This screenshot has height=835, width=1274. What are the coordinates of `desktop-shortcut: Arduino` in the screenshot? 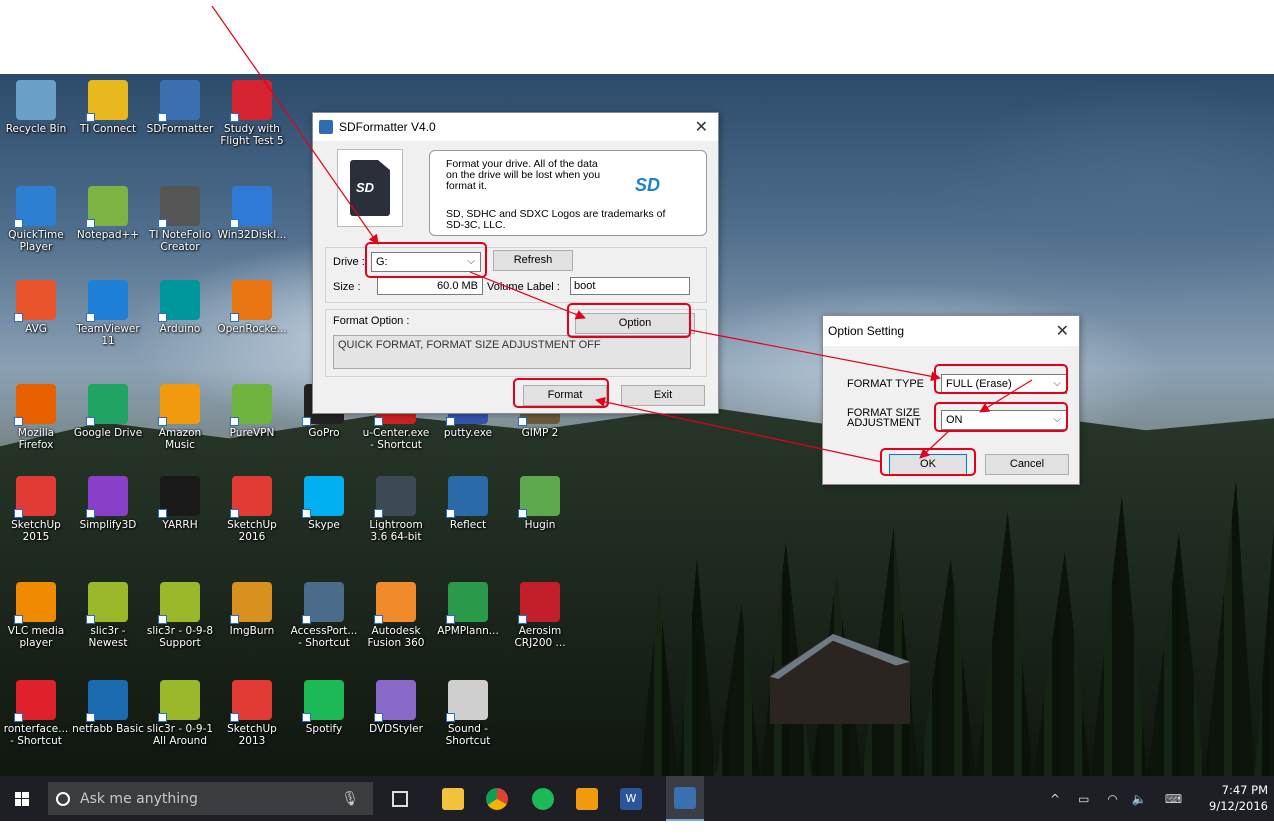 It's located at (180, 307).